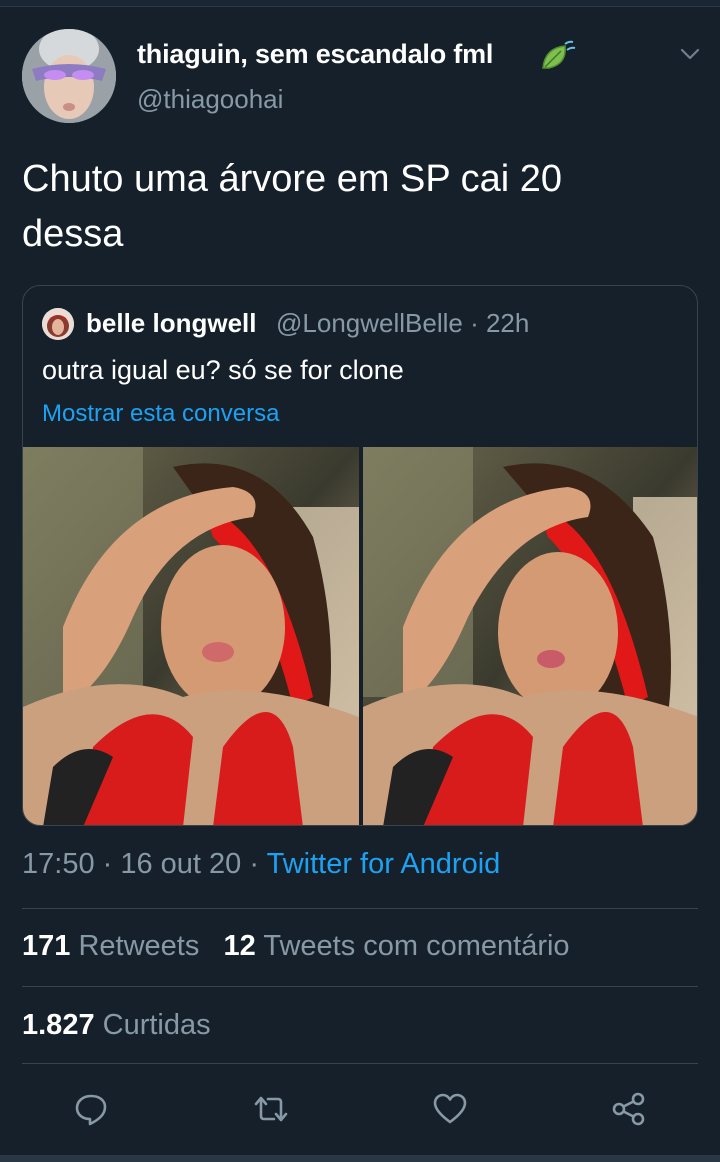 This screenshot has height=1162, width=720. I want to click on quoted-author-name: belle longwell, so click(171, 323).